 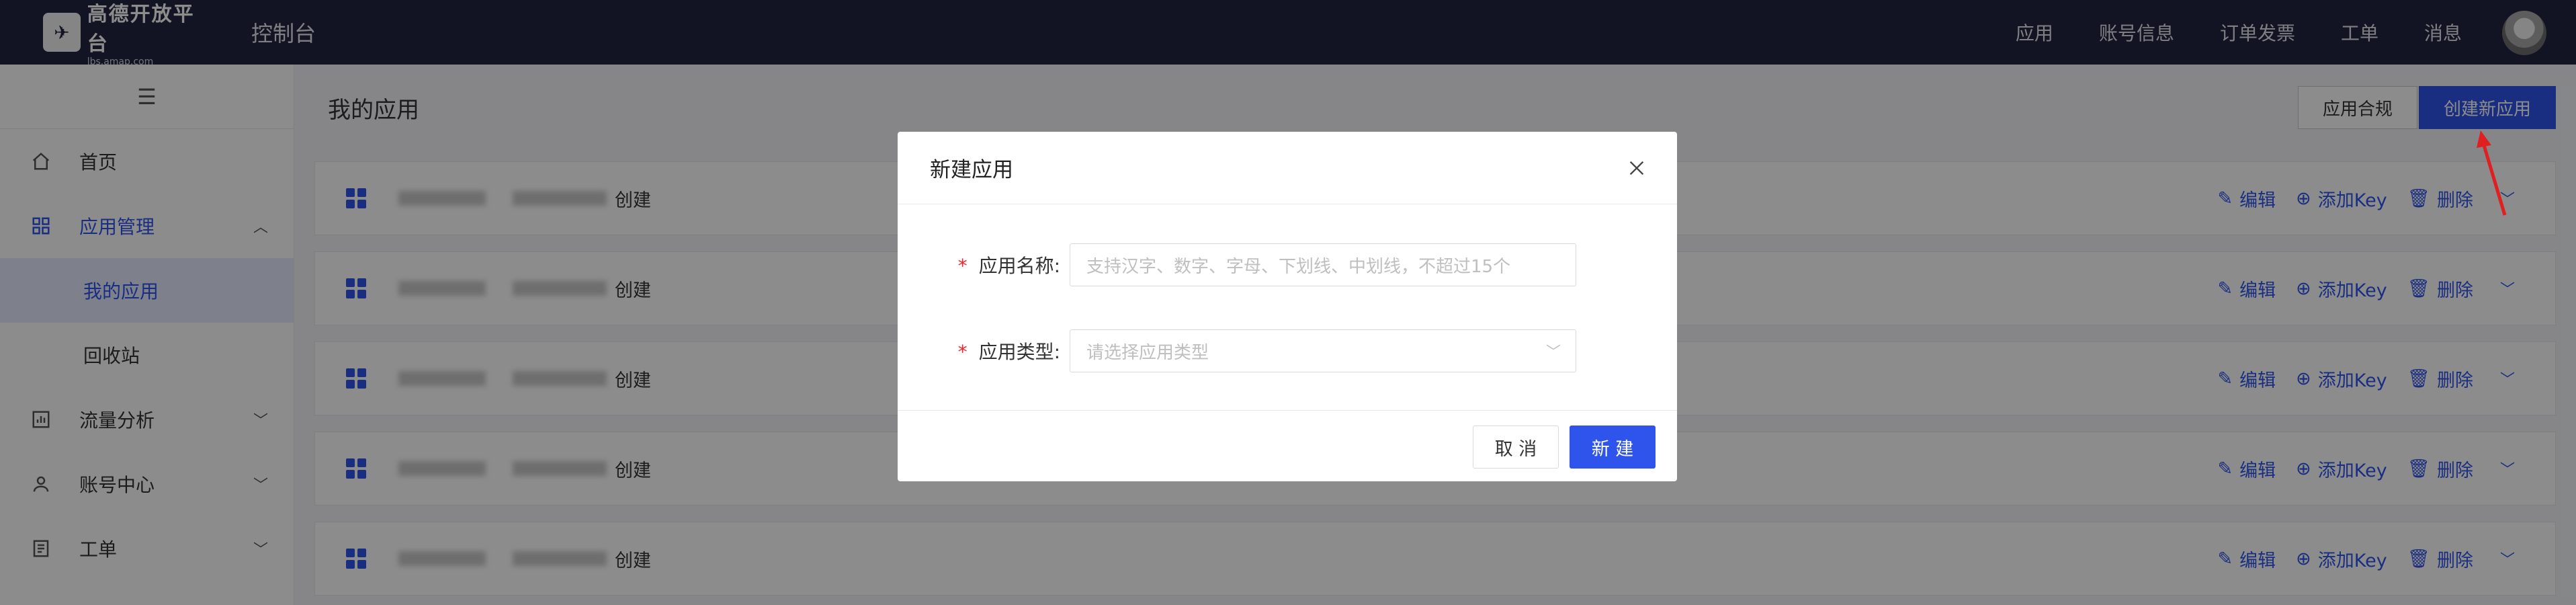 What do you see at coordinates (1613, 448) in the screenshot?
I see `create-confirm-button: 新 建` at bounding box center [1613, 448].